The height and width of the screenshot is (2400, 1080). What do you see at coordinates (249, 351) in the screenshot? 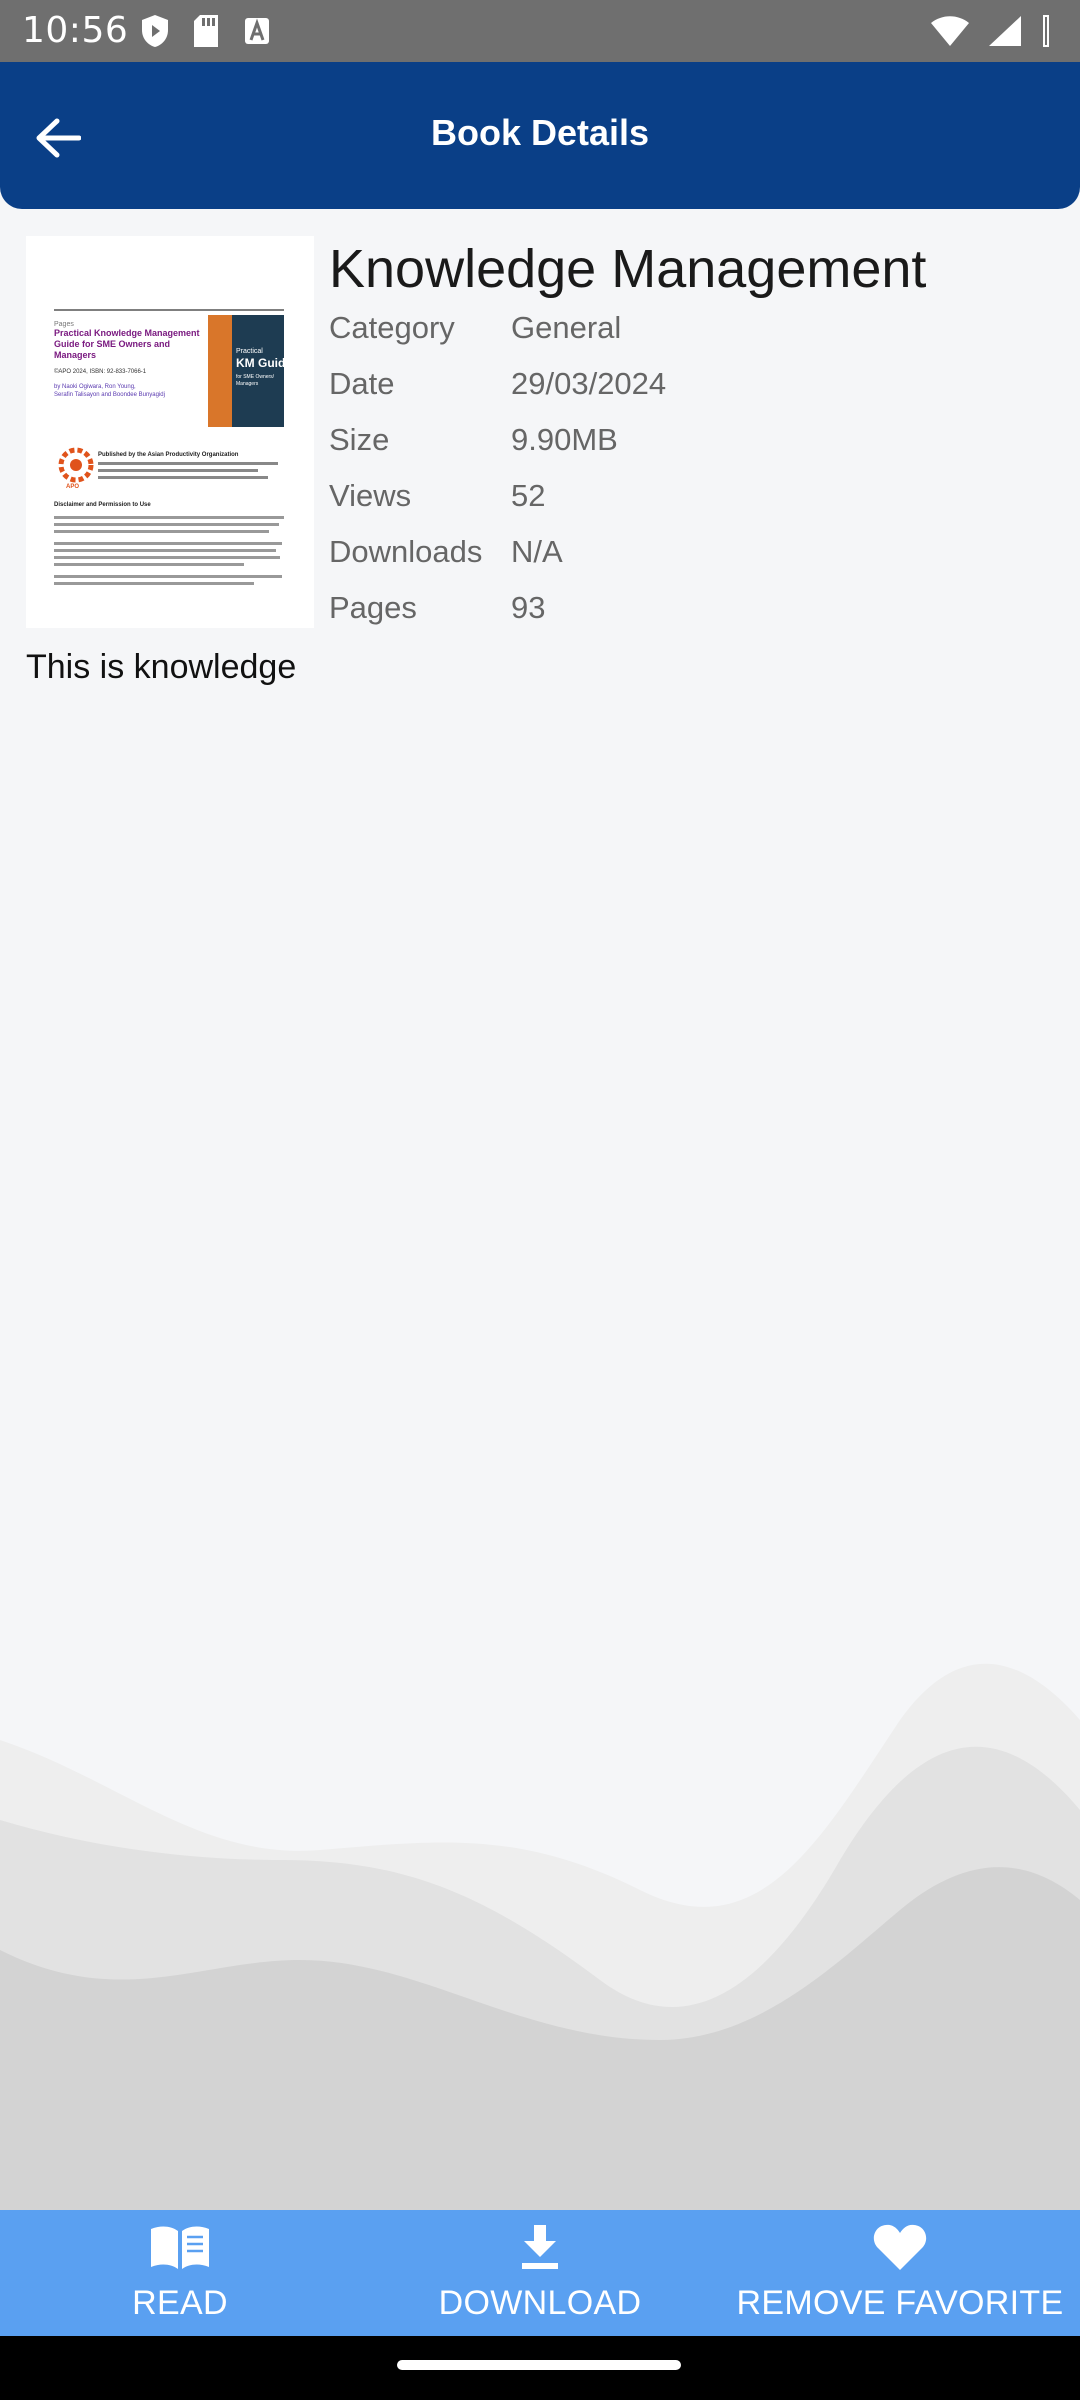
I see `side-cover-kicker: Practical` at bounding box center [249, 351].